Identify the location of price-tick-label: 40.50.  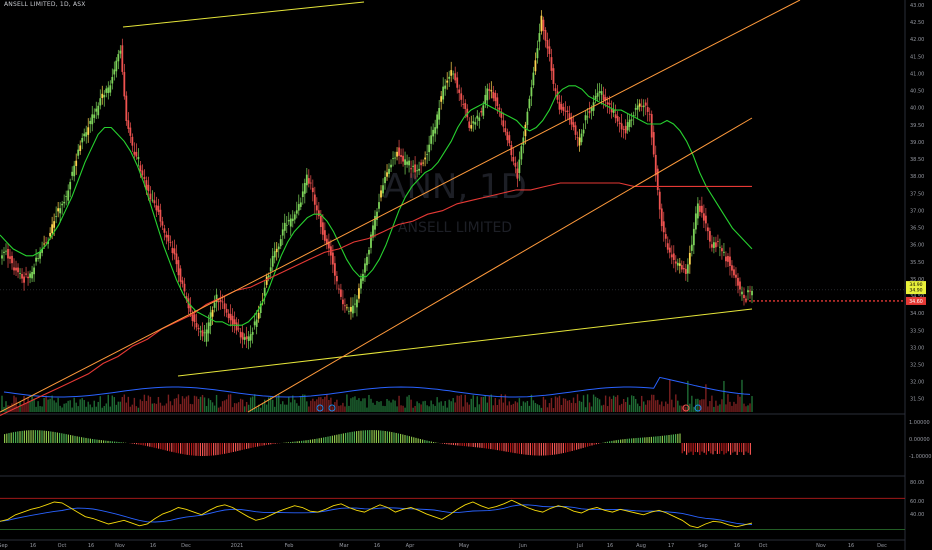
(917, 92).